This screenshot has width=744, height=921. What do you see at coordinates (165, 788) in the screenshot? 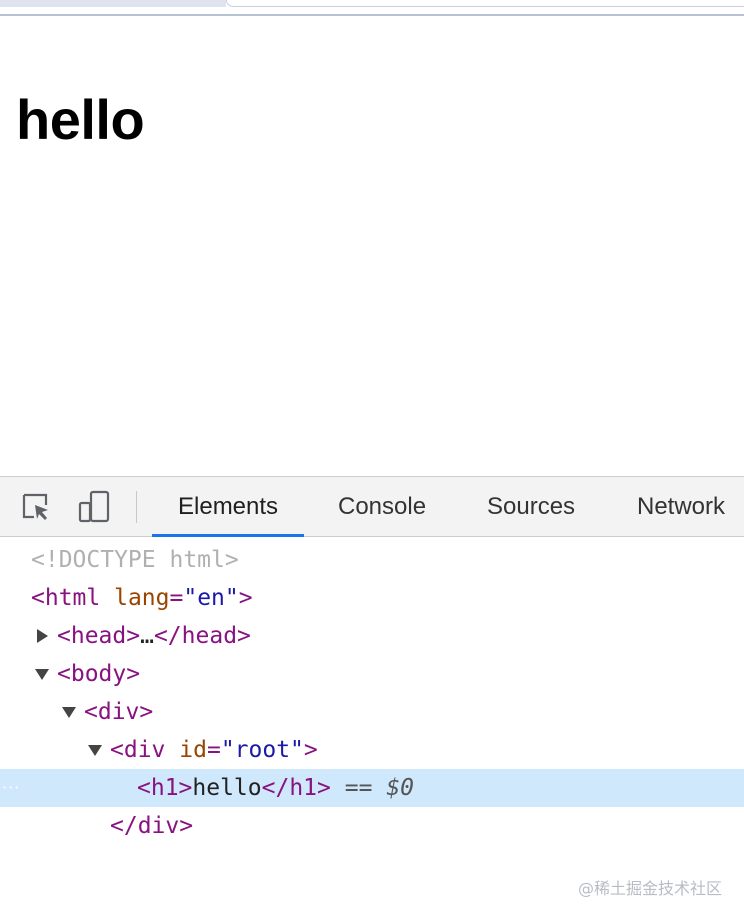
I see `h1-open-tag: <h1>` at bounding box center [165, 788].